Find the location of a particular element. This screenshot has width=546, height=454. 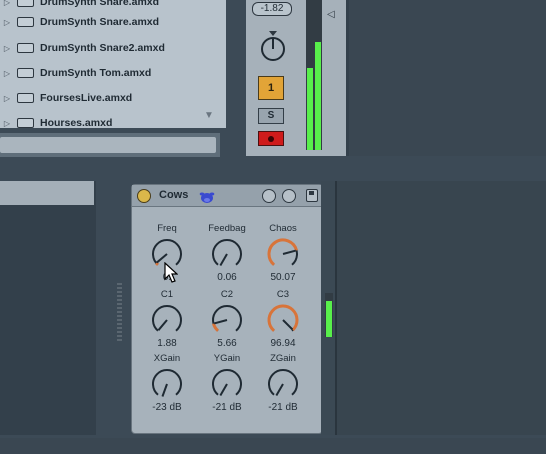

browser-item-label: DrumSynth Snare2.amxd is located at coordinates (102, 48).